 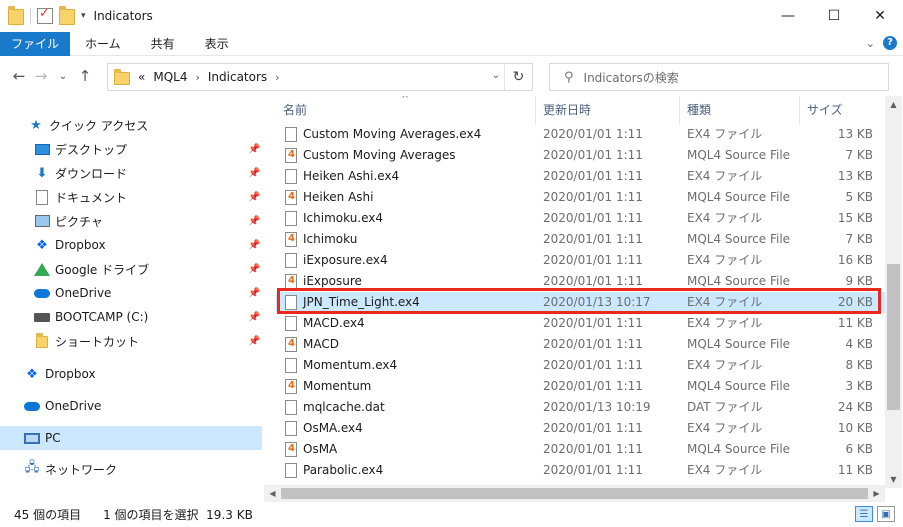 What do you see at coordinates (321, 344) in the screenshot?
I see `file-name: MACD` at bounding box center [321, 344].